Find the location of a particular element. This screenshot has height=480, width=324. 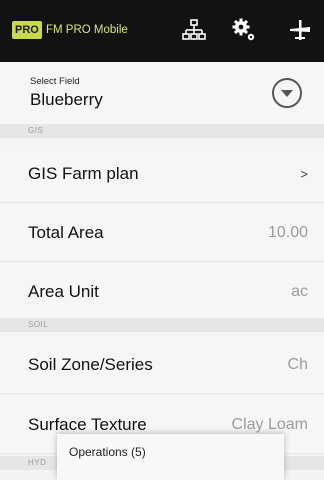

app-title: FM PRO Mobile is located at coordinates (87, 30).